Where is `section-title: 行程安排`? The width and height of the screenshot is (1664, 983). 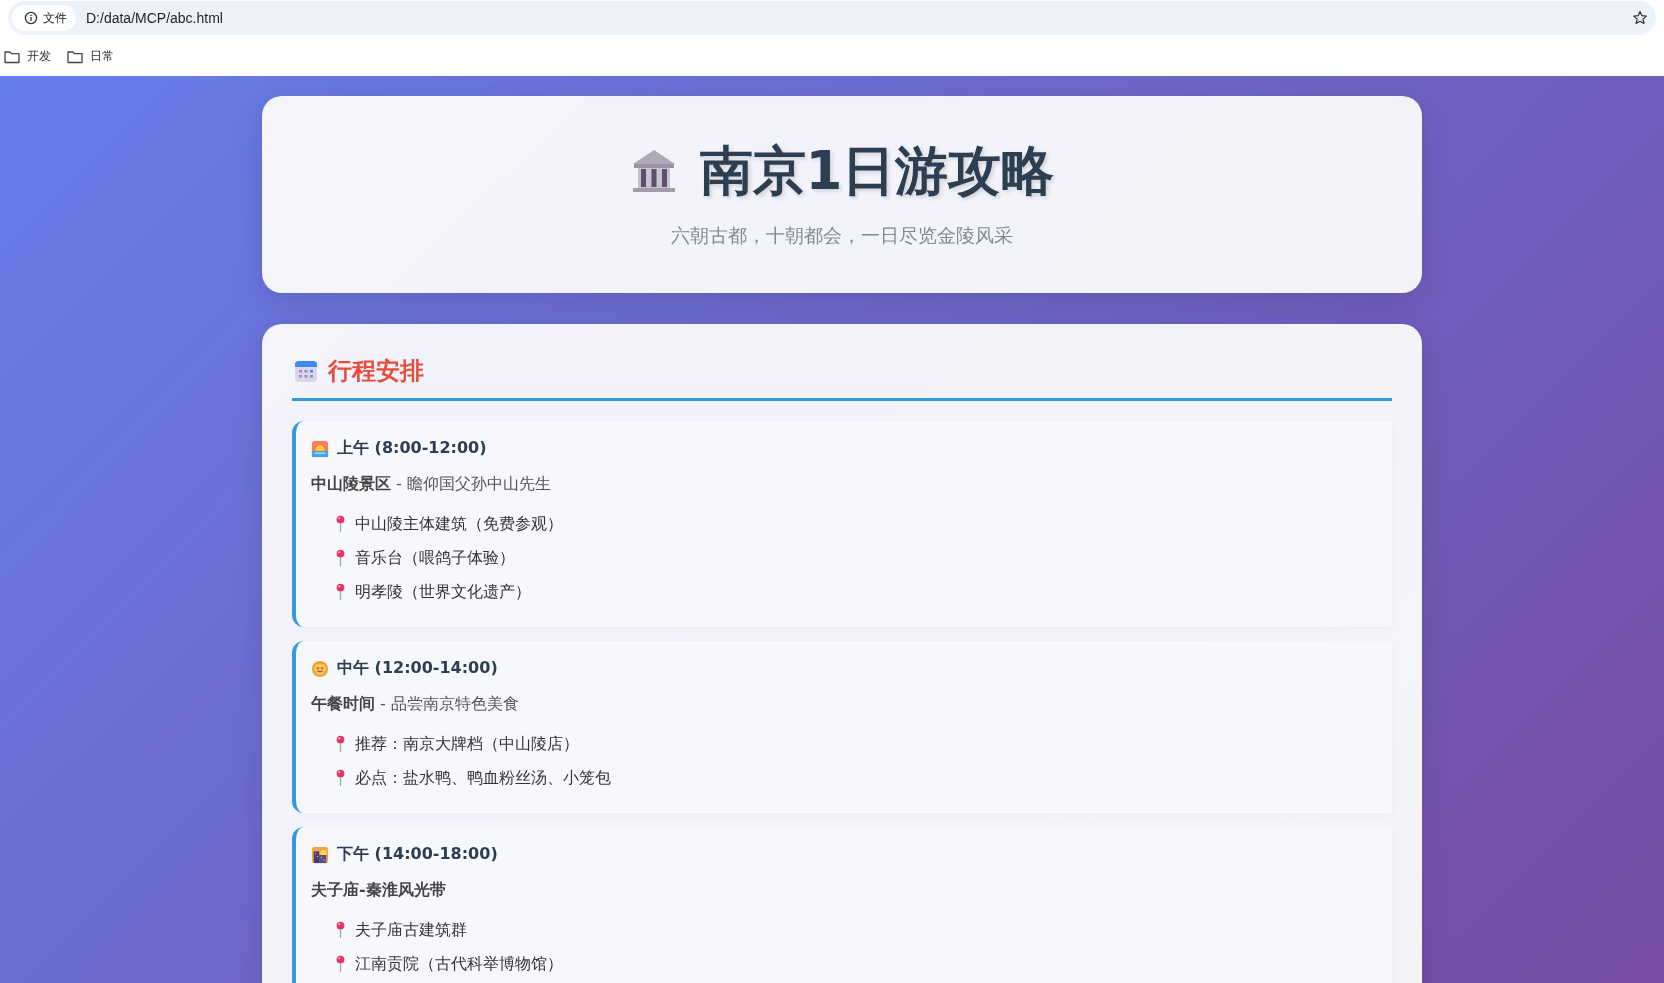 section-title: 行程安排 is located at coordinates (376, 371).